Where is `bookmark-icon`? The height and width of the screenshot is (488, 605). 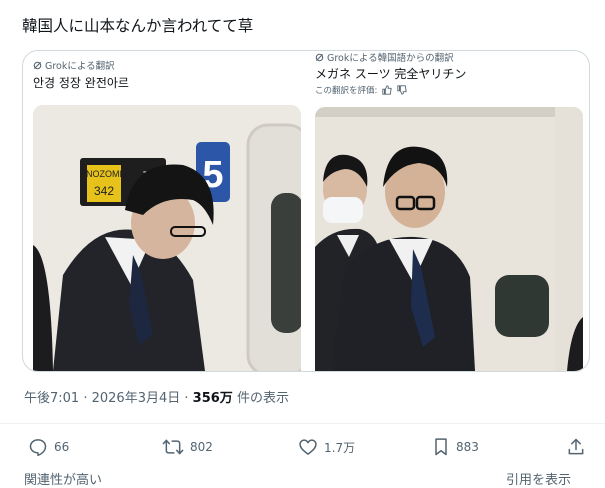
bookmark-icon is located at coordinates (441, 447).